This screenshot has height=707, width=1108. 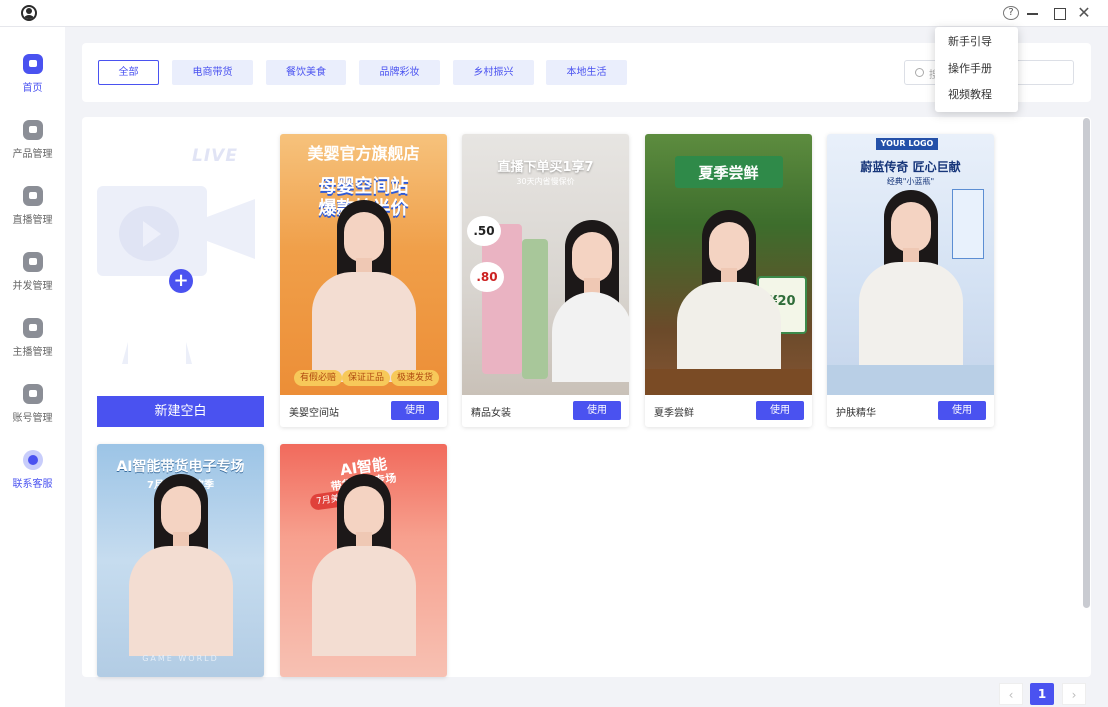 I want to click on thumb-tag: 保证正品, so click(x=366, y=378).